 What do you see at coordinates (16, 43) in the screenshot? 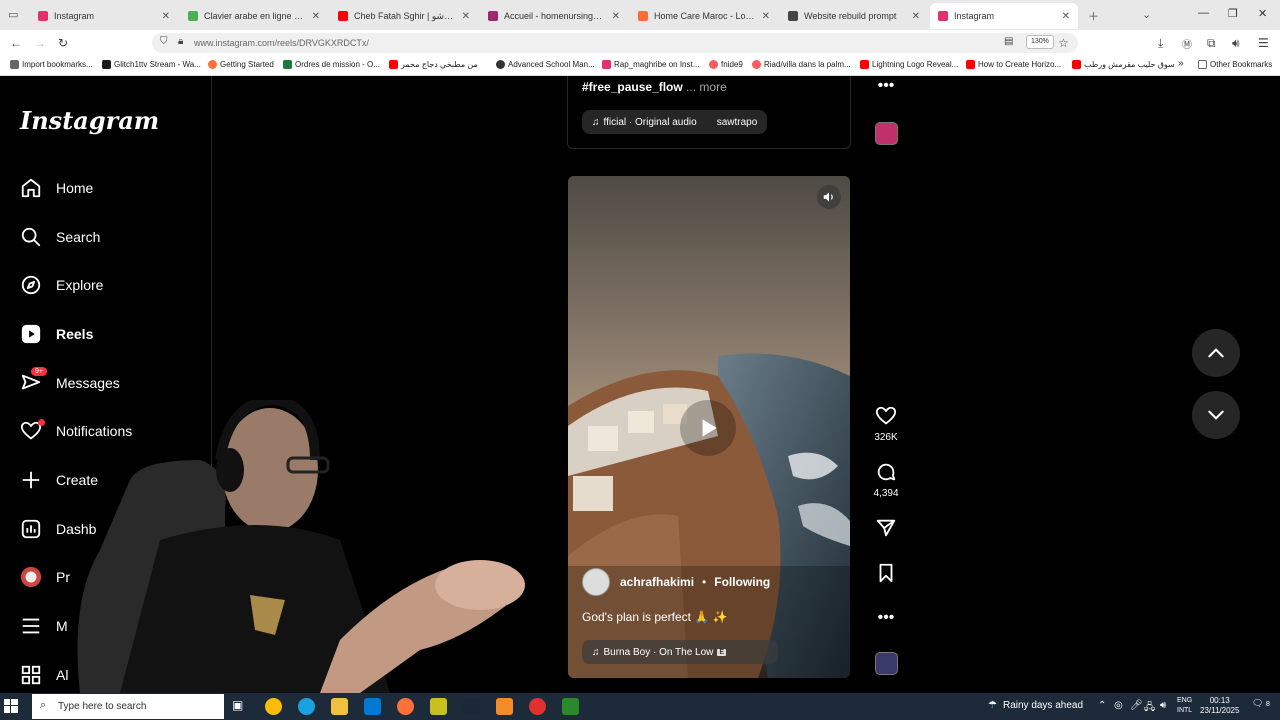
I see `back-icon: ←` at bounding box center [16, 43].